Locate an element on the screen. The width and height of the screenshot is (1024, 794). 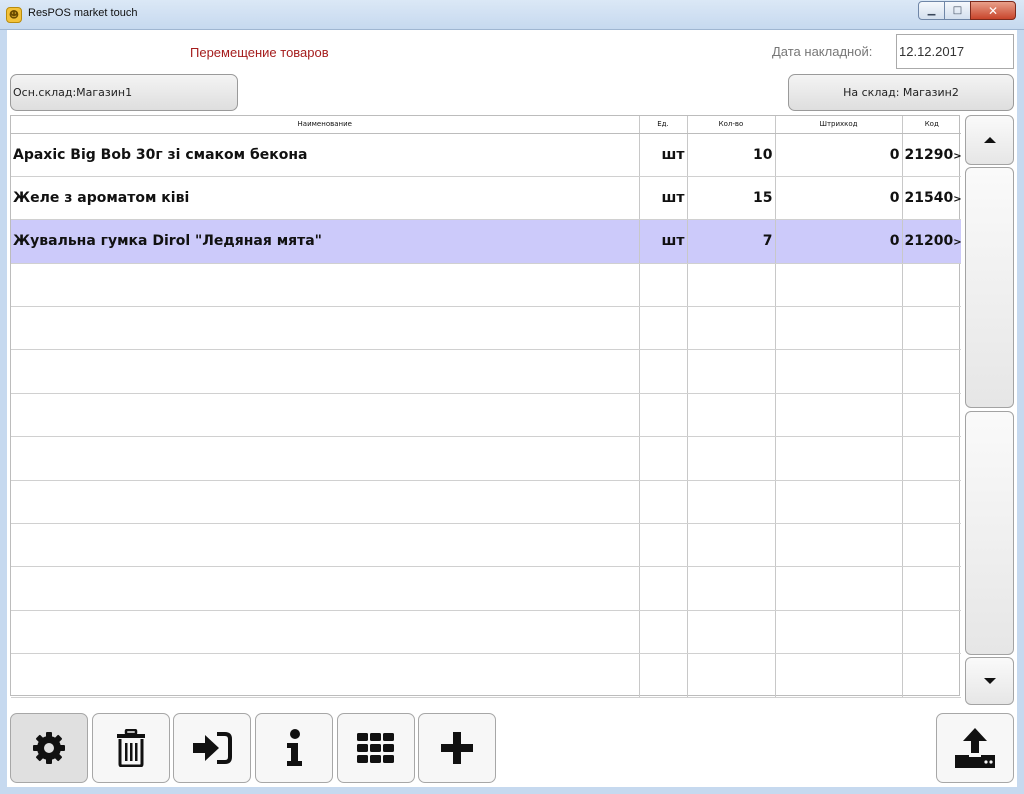
code-value: 21540 is located at coordinates (929, 198).